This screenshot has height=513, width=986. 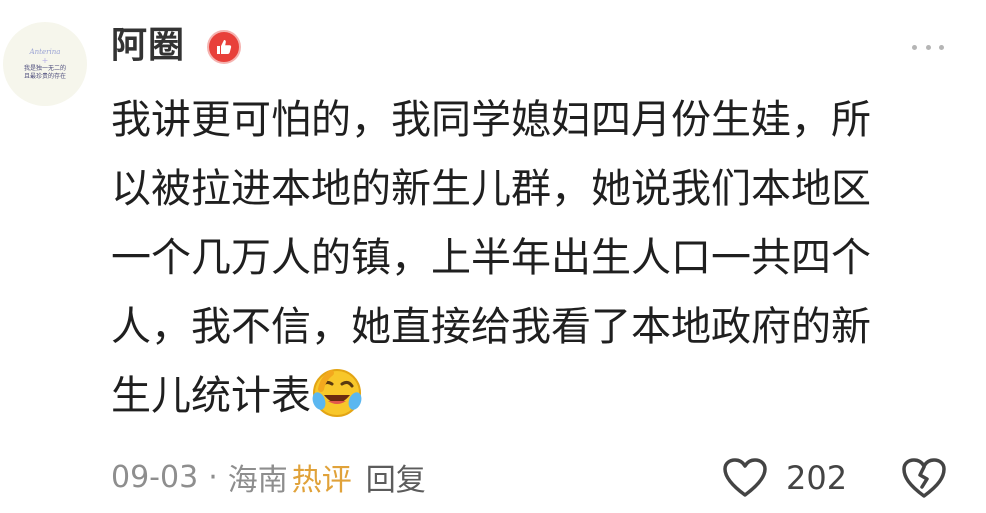 What do you see at coordinates (396, 477) in the screenshot?
I see `reply-button: 回复` at bounding box center [396, 477].